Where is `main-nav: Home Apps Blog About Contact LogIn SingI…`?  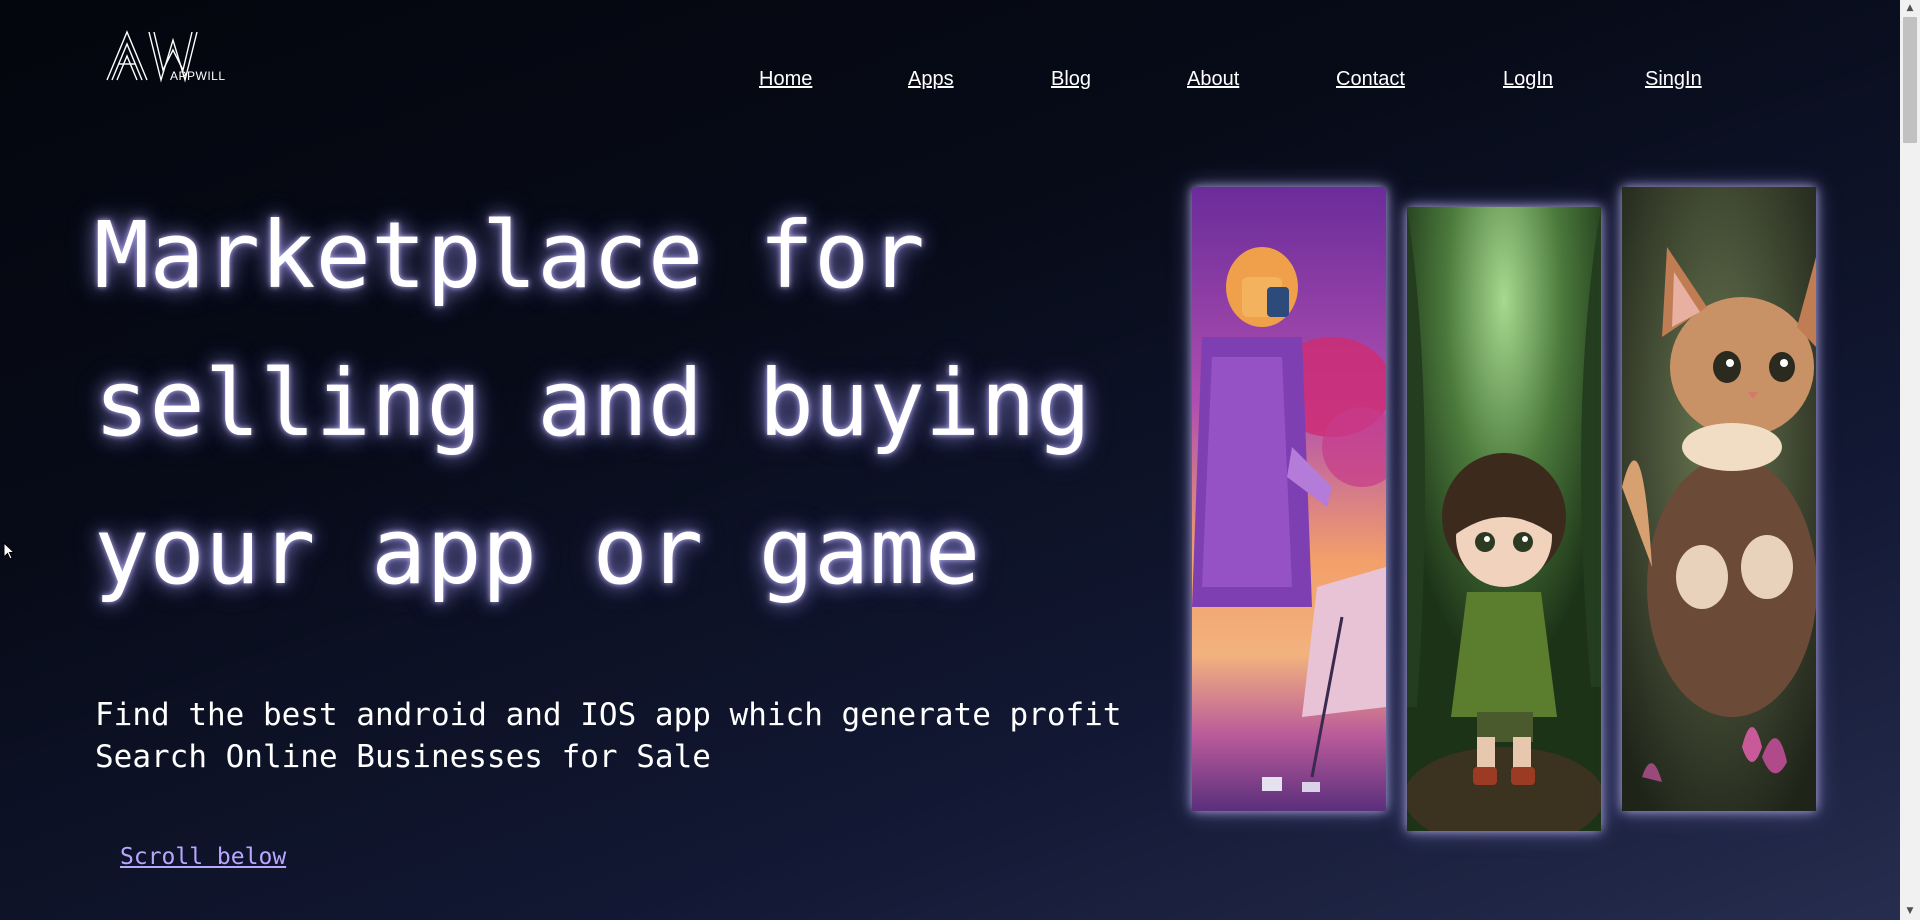
main-nav: Home Apps Blog About Contact LogIn SingI… is located at coordinates (950, 80).